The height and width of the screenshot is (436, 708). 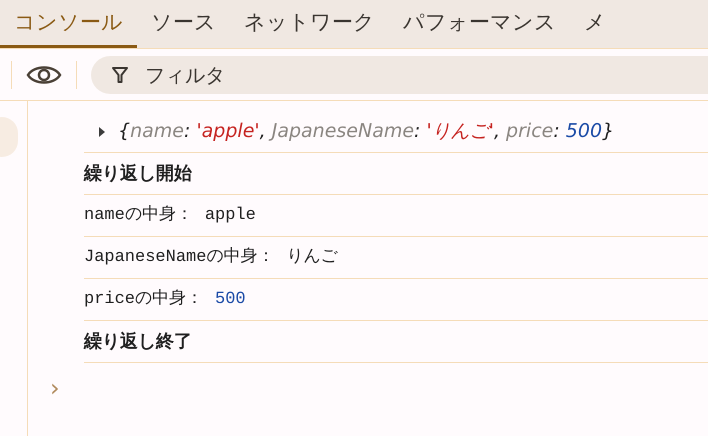 What do you see at coordinates (179, 257) in the screenshot?
I see `log-label: JapaneseNameの中身：` at bounding box center [179, 257].